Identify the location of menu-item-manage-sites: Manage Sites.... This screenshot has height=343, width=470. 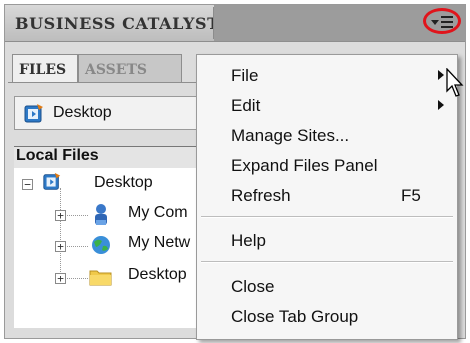
(290, 136).